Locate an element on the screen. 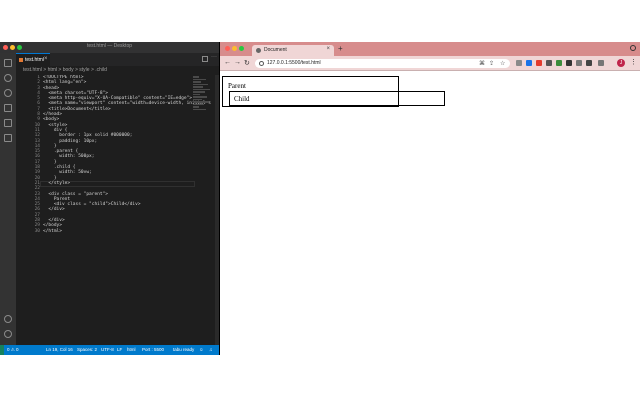 The image size is (640, 400). extension-3-icon is located at coordinates (539, 63).